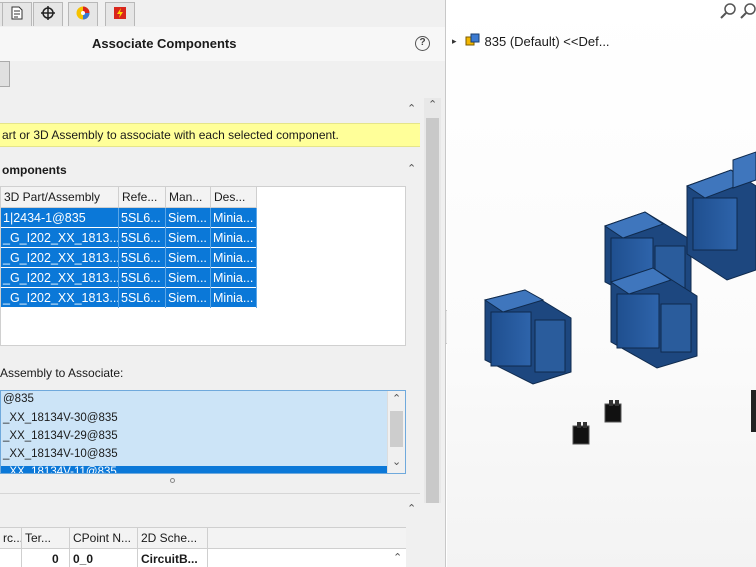 This screenshot has width=756, height=567. What do you see at coordinates (729, 12) in the screenshot?
I see `zoom-to-fit-icon` at bounding box center [729, 12].